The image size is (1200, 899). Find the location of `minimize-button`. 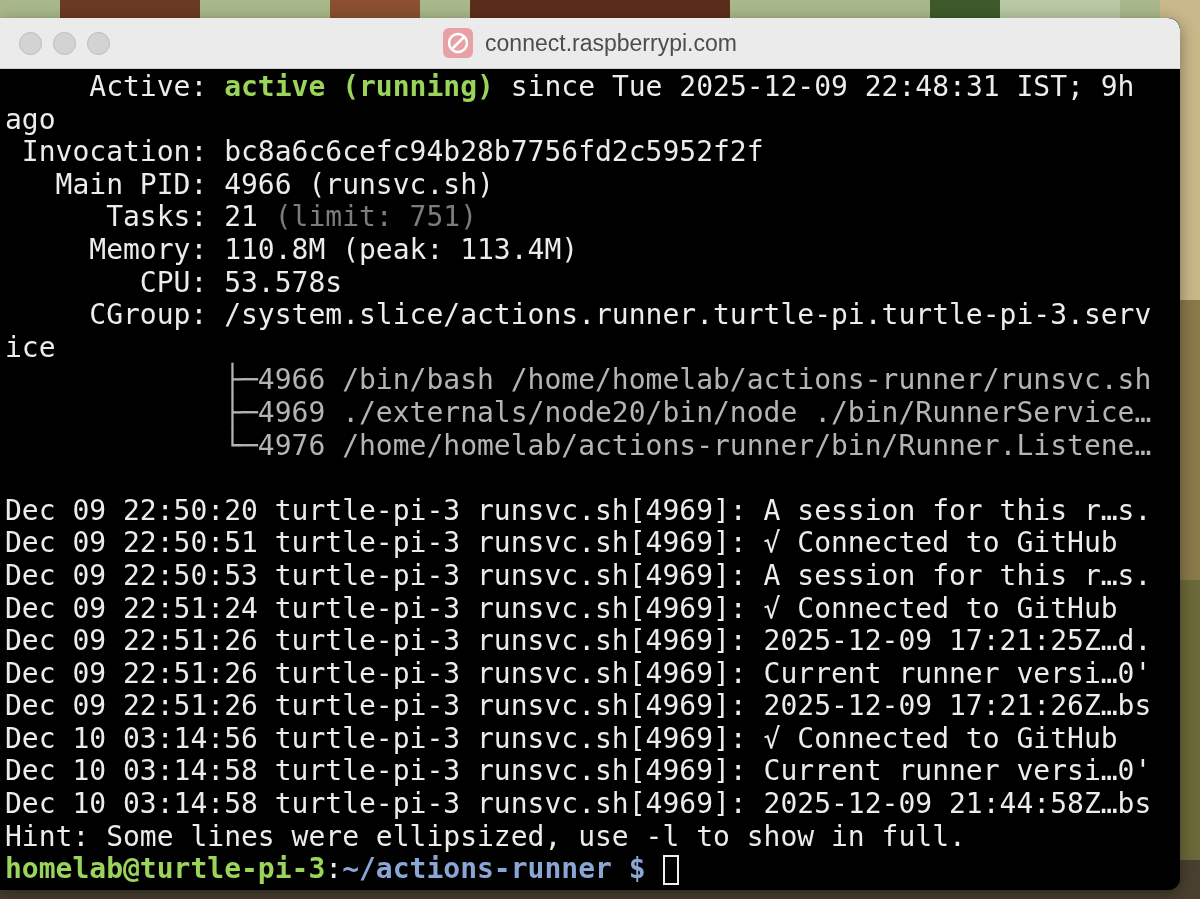

minimize-button is located at coordinates (64, 43).